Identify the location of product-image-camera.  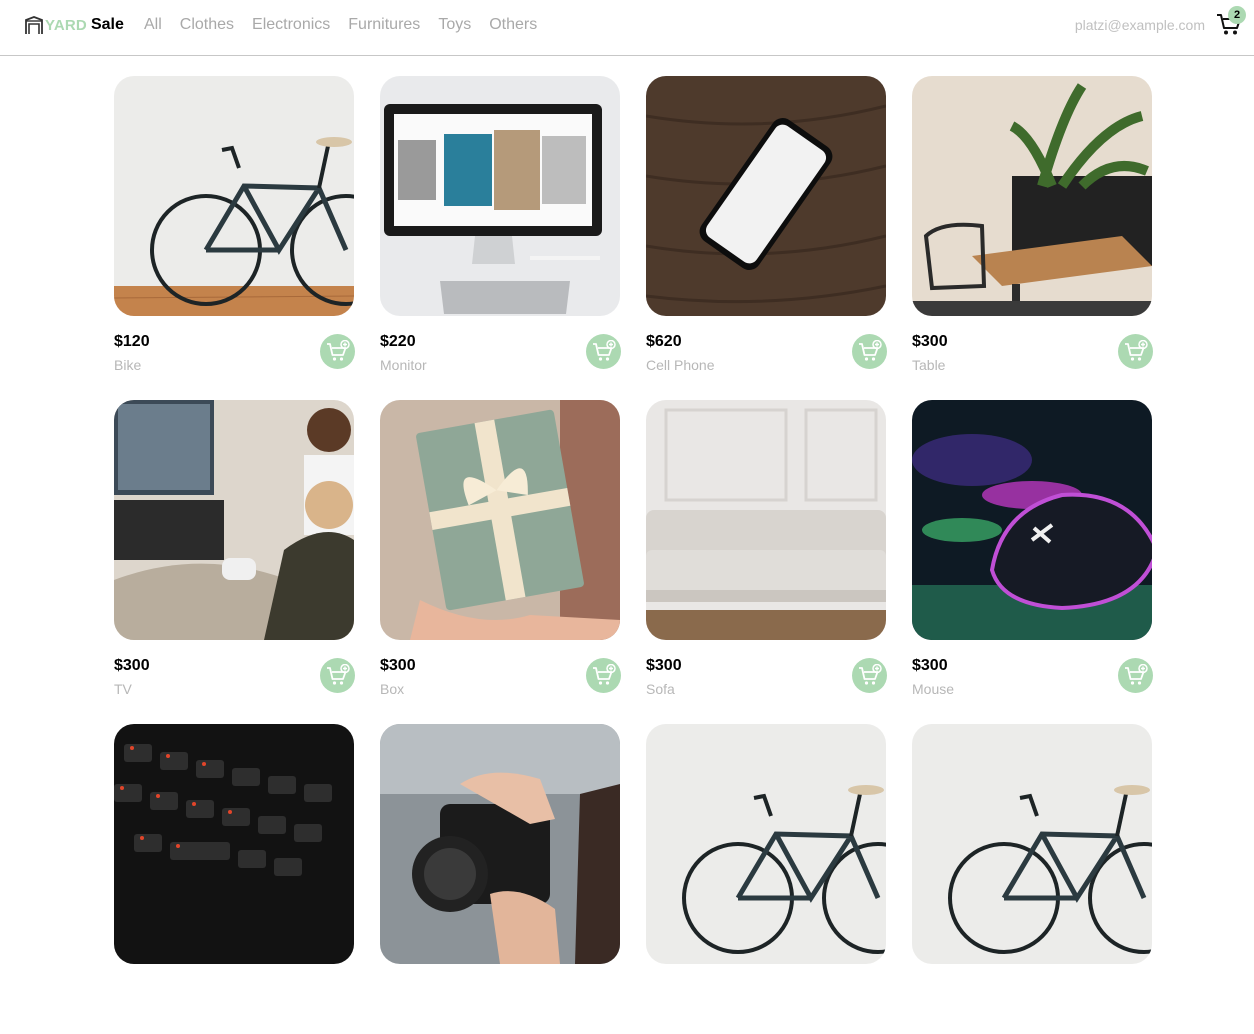
(500, 844).